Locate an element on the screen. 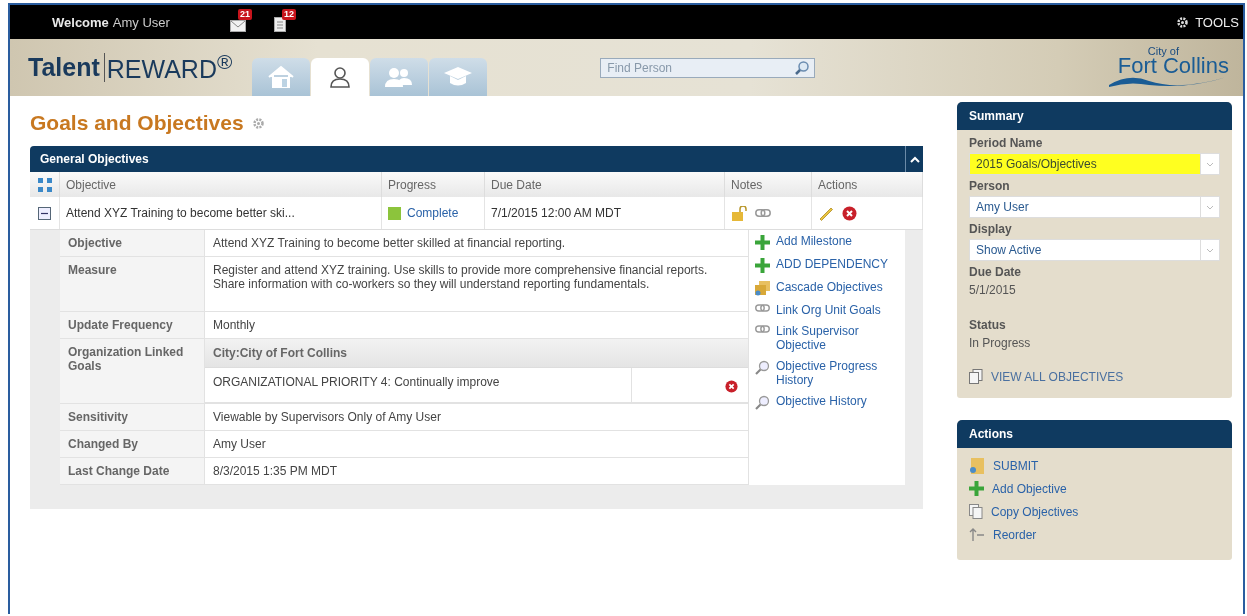 The height and width of the screenshot is (616, 1247). action-link: Objective History is located at coordinates (821, 401).